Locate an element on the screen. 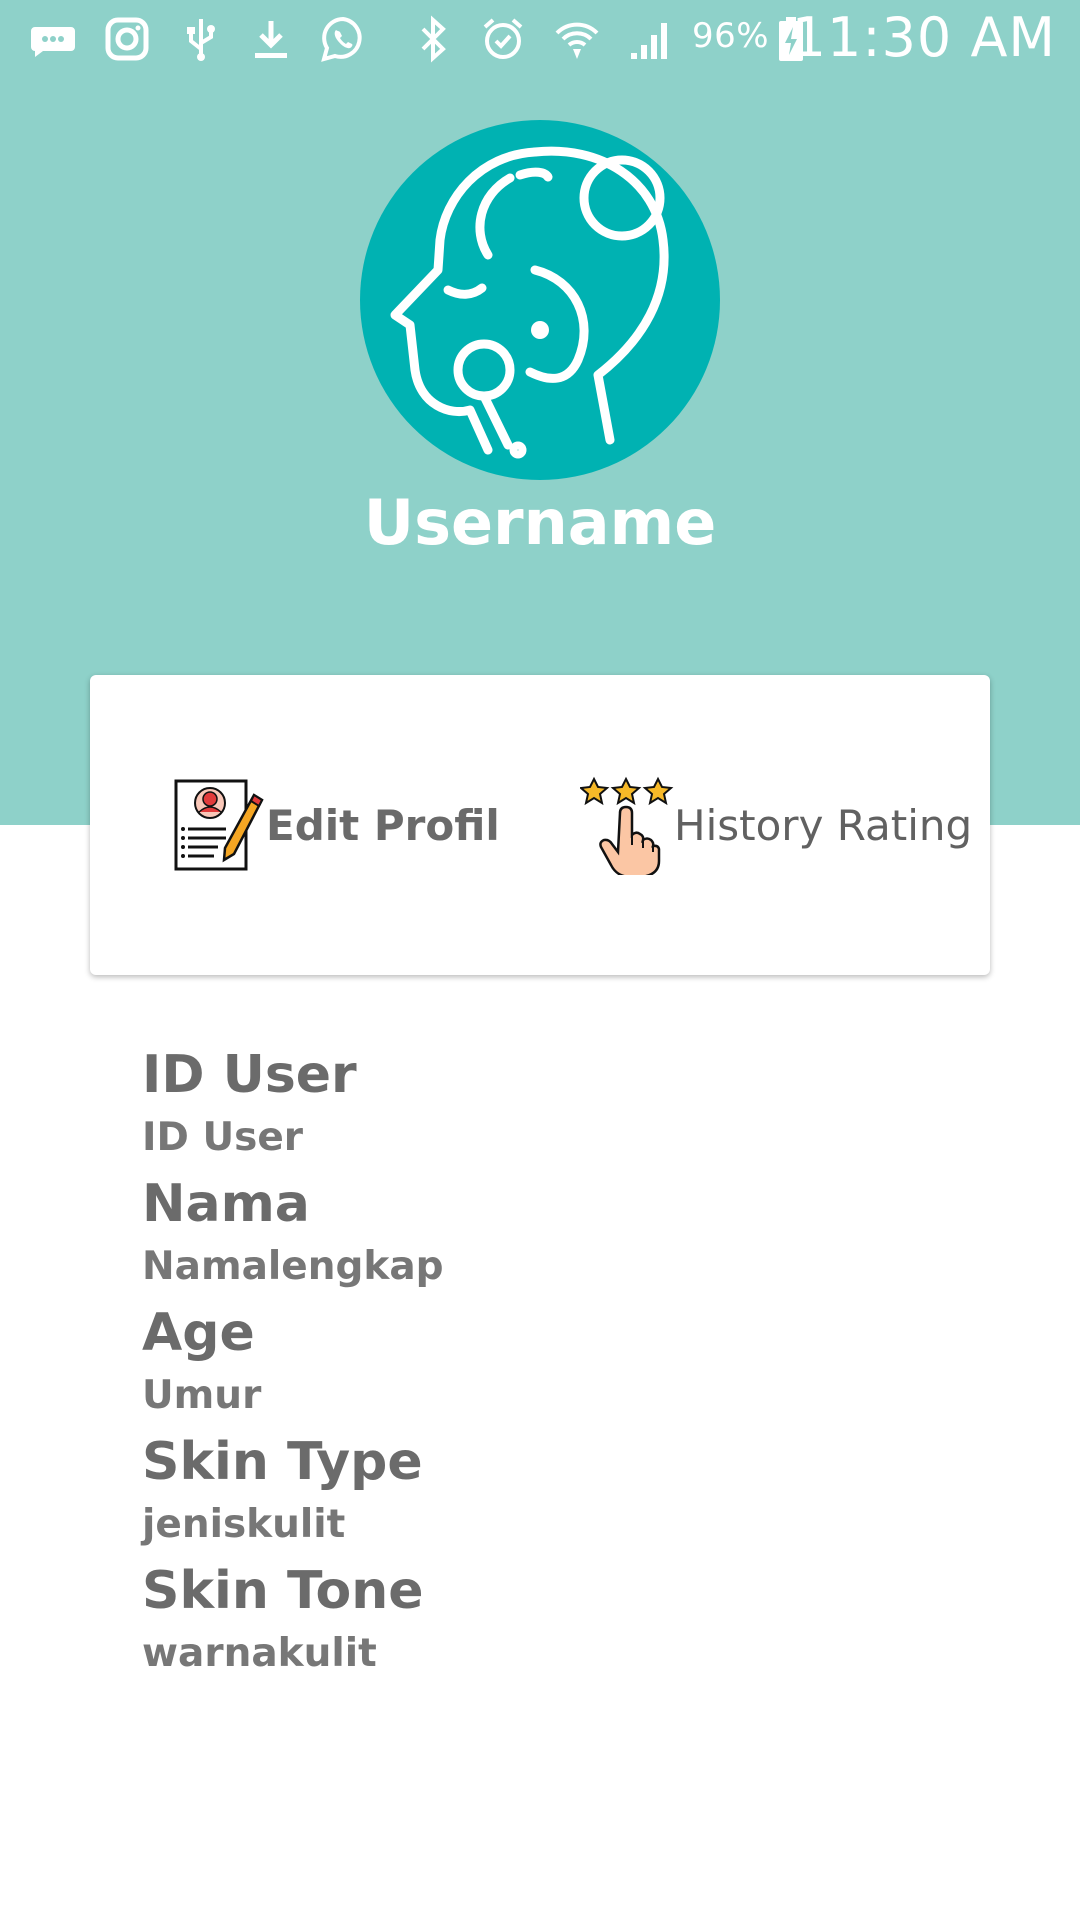  rating-hand-icon is located at coordinates (627, 825).